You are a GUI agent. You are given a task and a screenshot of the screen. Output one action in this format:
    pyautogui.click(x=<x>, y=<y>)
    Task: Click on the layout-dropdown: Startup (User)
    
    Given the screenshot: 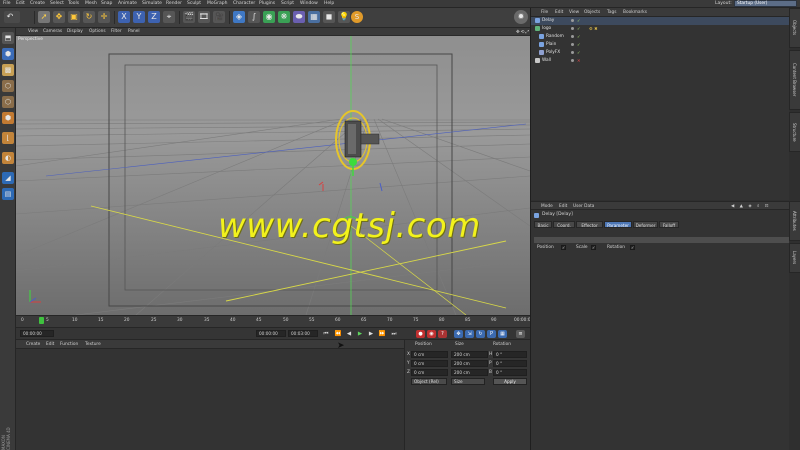 What is the action you would take?
    pyautogui.click(x=765, y=3)
    